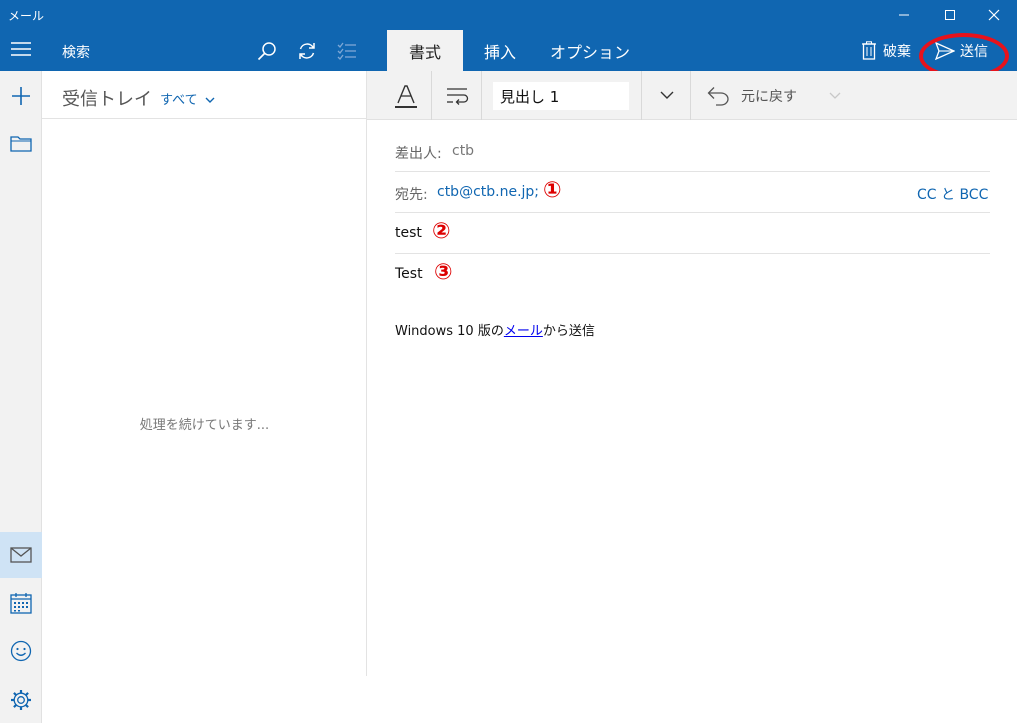 The image size is (1017, 723). I want to click on sync-icon, so click(307, 51).